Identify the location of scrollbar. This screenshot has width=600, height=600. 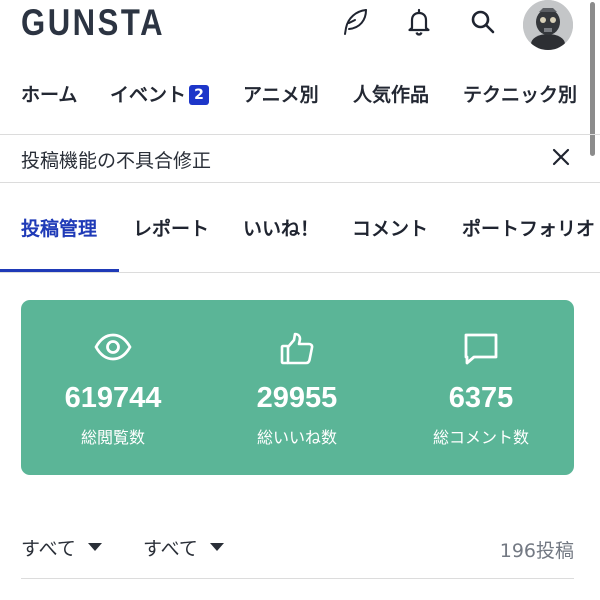
(592, 79).